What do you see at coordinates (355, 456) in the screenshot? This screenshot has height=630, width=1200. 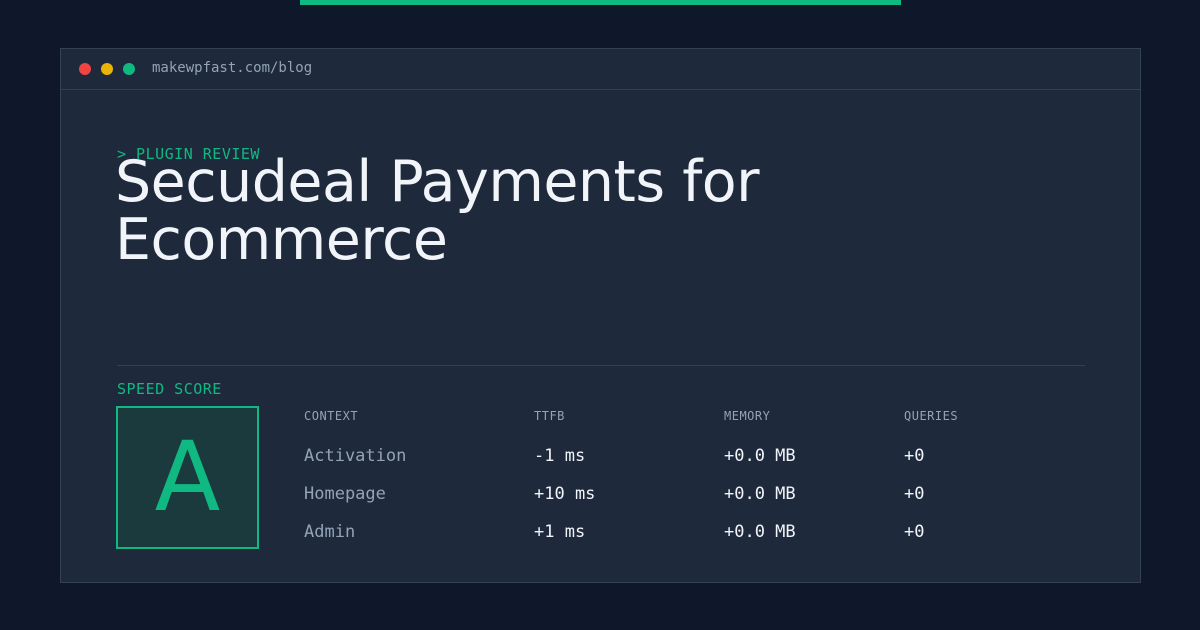 I see `cell-context: Activation` at bounding box center [355, 456].